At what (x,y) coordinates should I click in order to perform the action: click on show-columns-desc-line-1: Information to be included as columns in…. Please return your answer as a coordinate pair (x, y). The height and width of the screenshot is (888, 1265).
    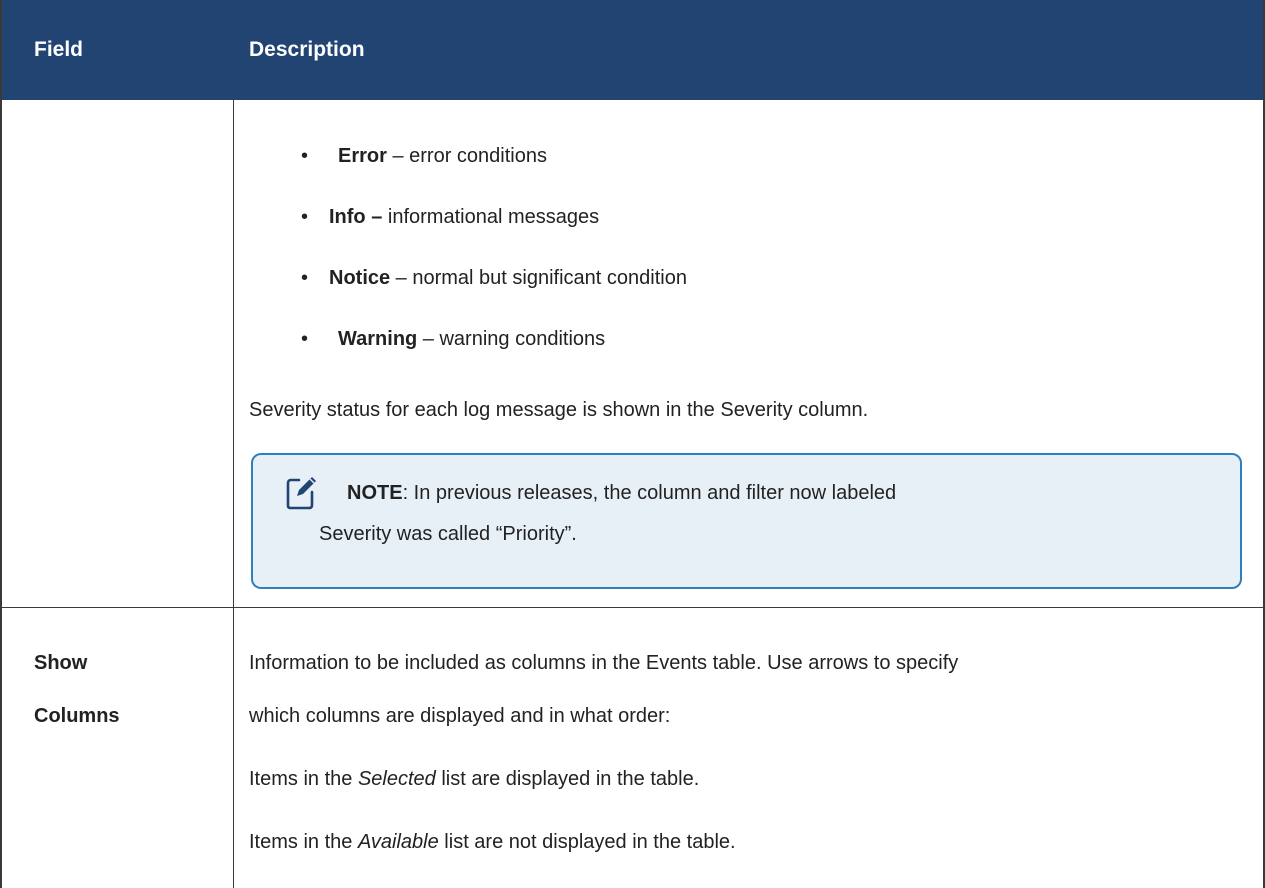
    Looking at the image, I should click on (604, 663).